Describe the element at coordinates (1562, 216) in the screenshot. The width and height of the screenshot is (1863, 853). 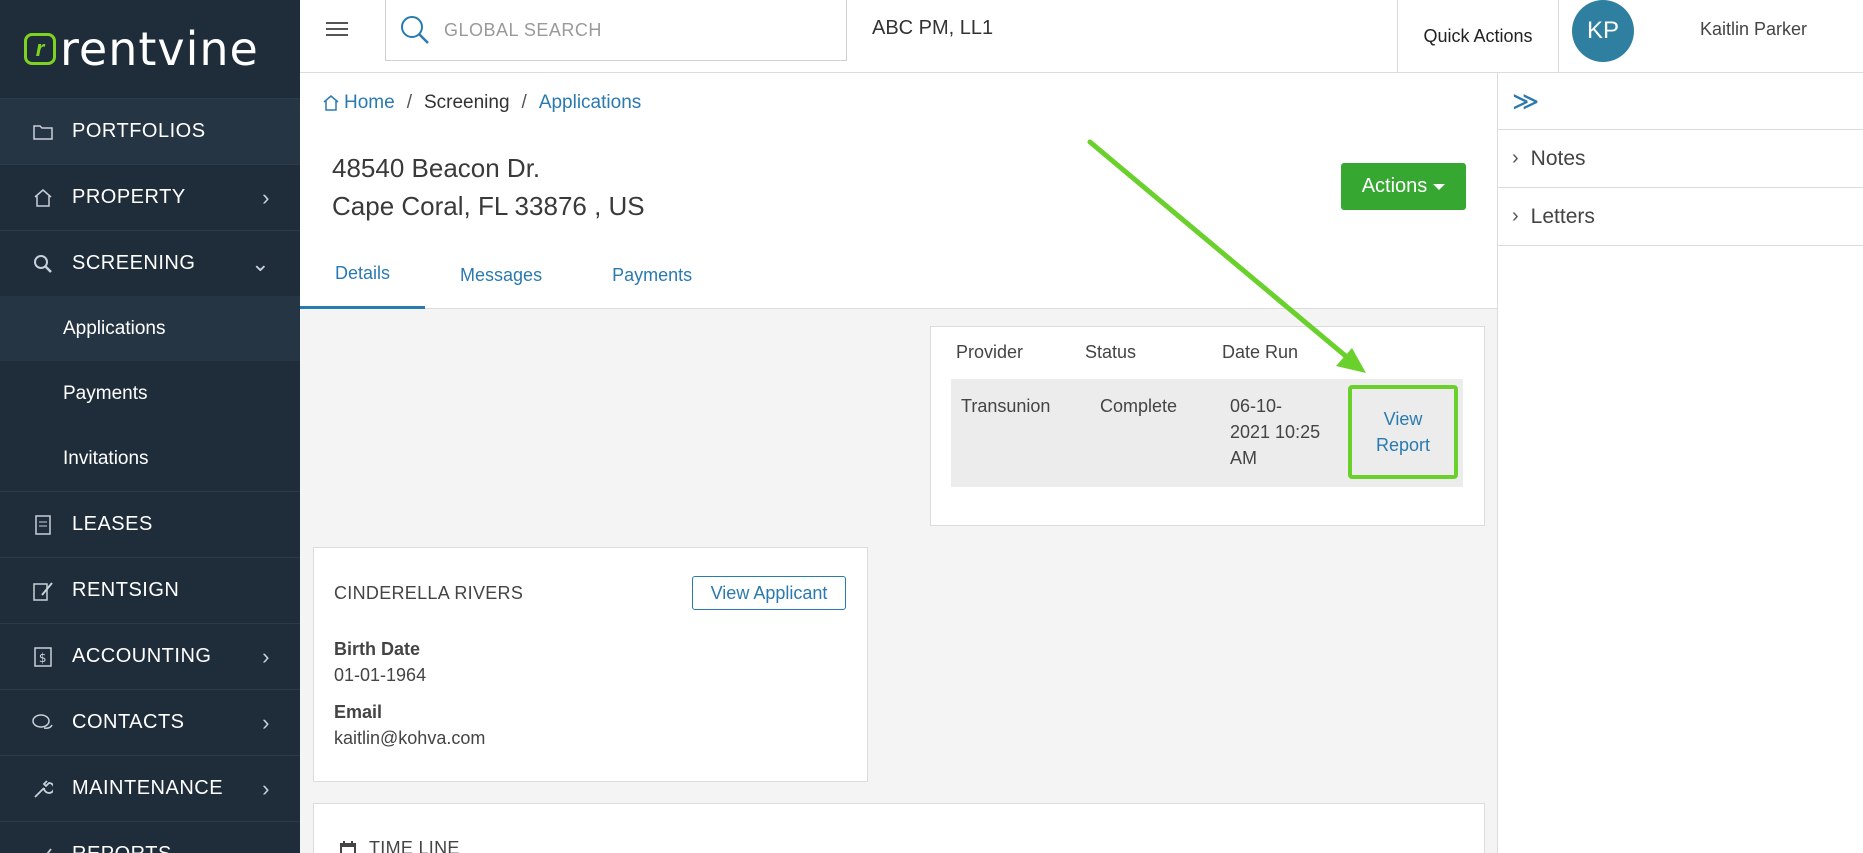
I see `panel-item-label: Letters` at that location.